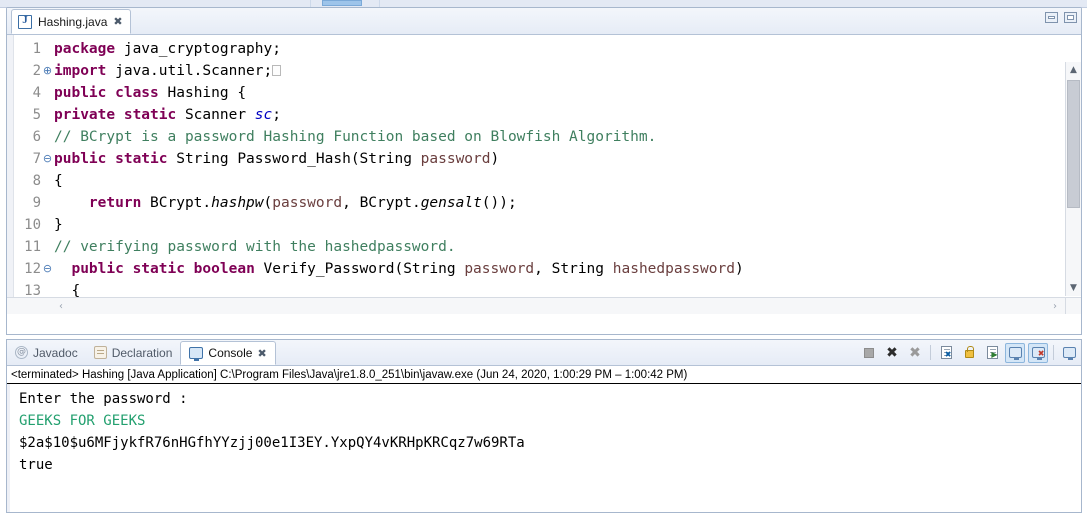 The height and width of the screenshot is (515, 1087). What do you see at coordinates (1055, 306) in the screenshot?
I see `scroll-right-icon: ›` at bounding box center [1055, 306].